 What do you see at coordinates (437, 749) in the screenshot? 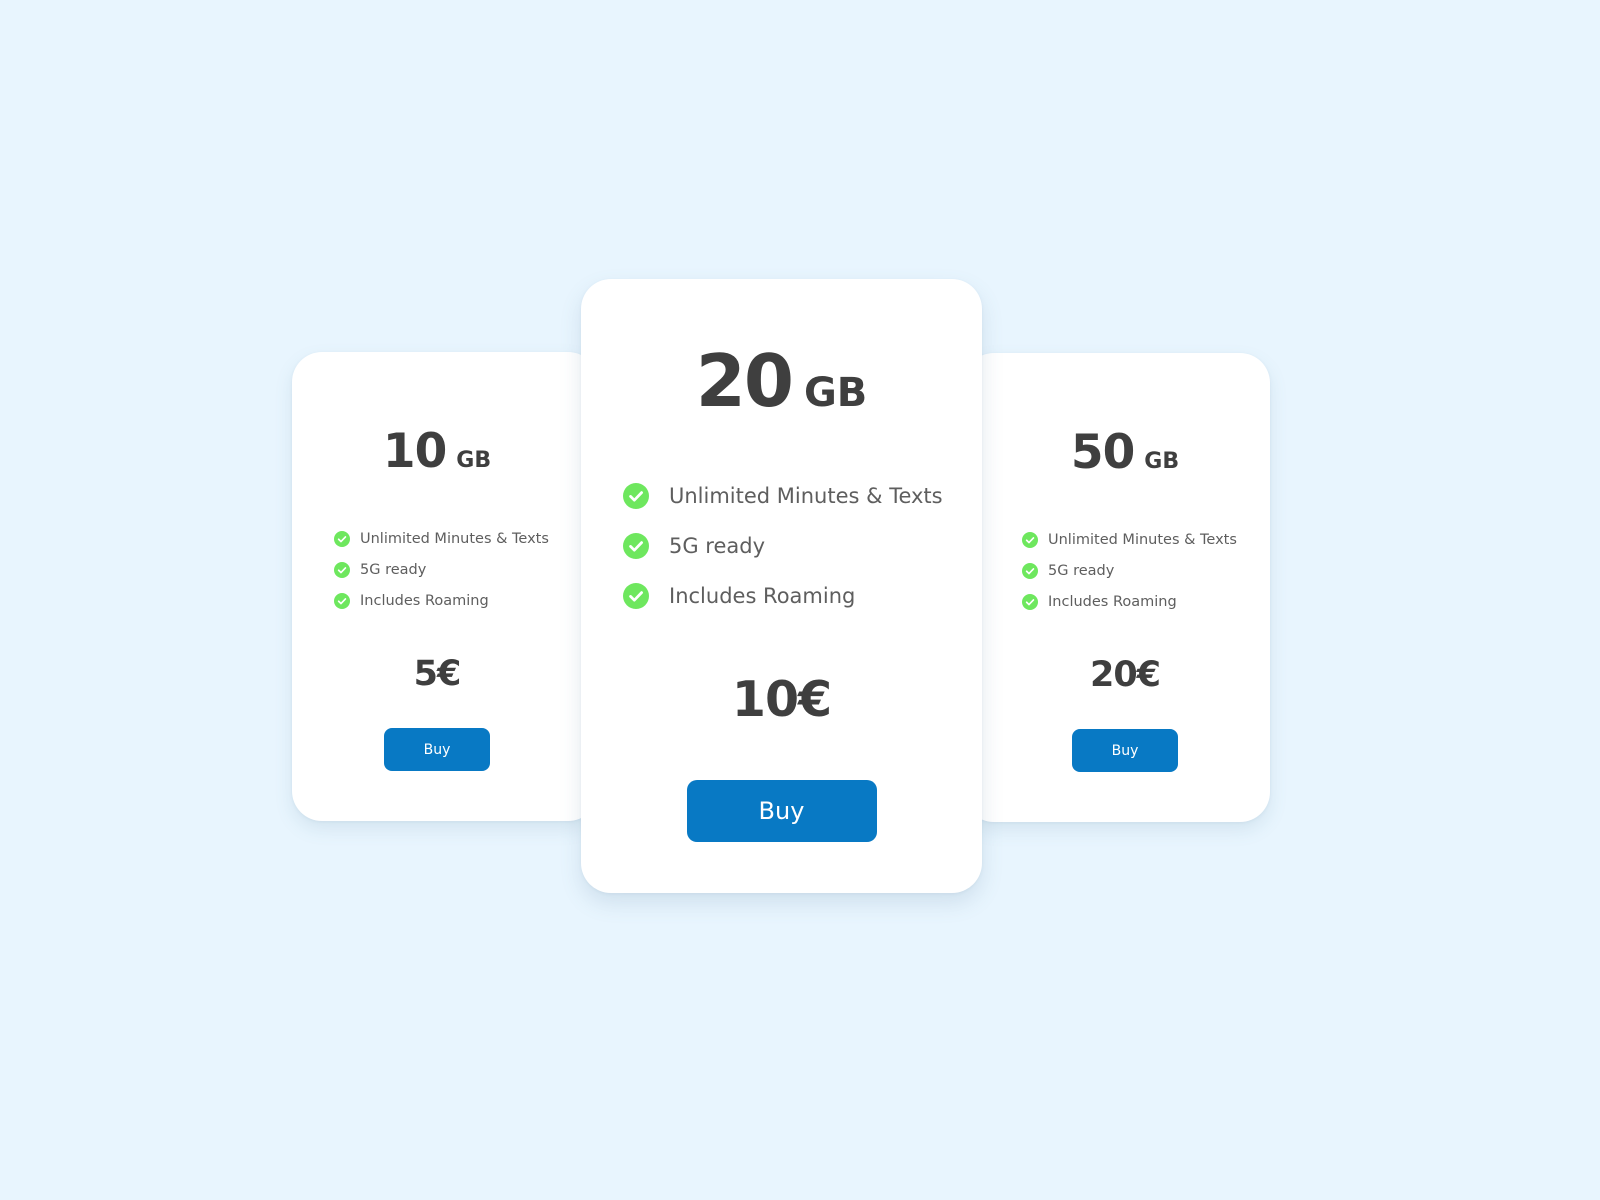
I see `buy-button-10gb: Buy` at bounding box center [437, 749].